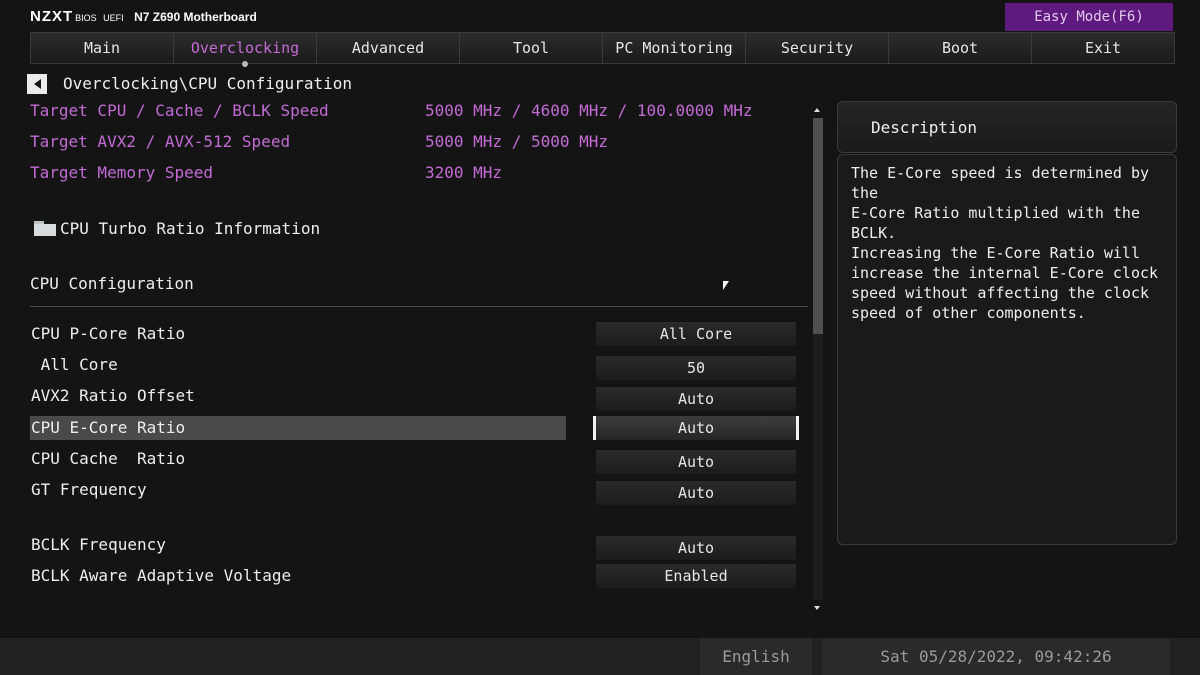  I want to click on setting-value-avx2-offset: Auto, so click(696, 399).